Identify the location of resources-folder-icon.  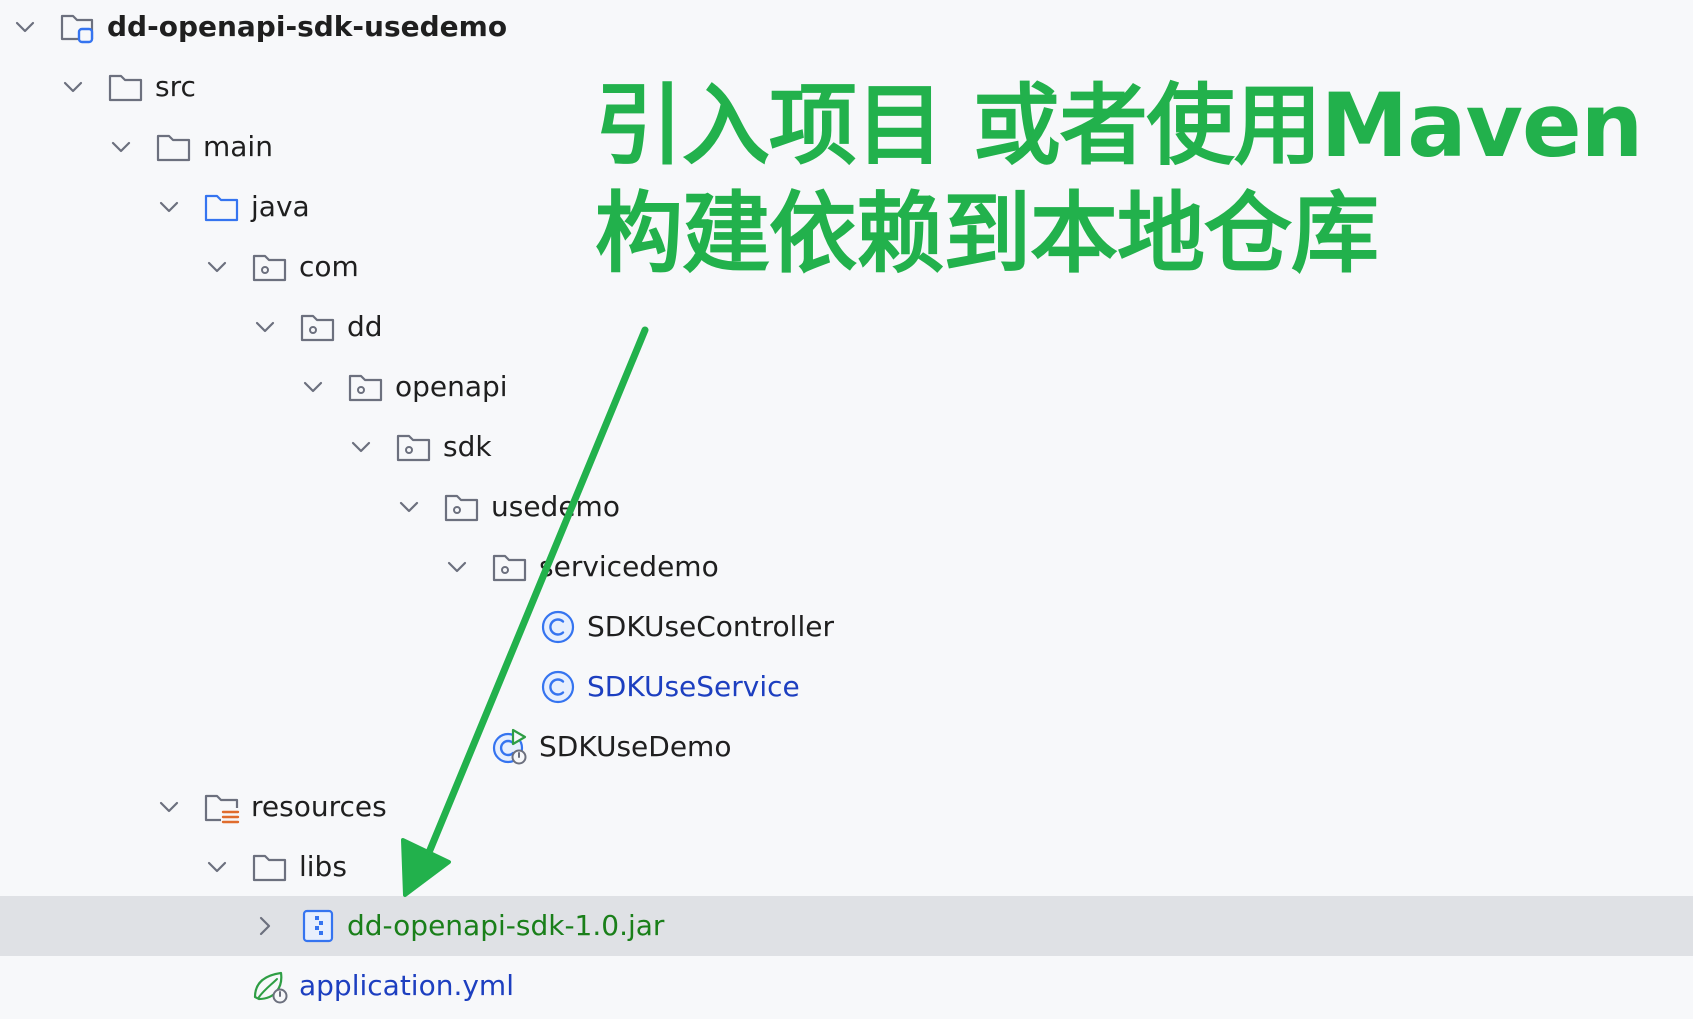
(222, 809).